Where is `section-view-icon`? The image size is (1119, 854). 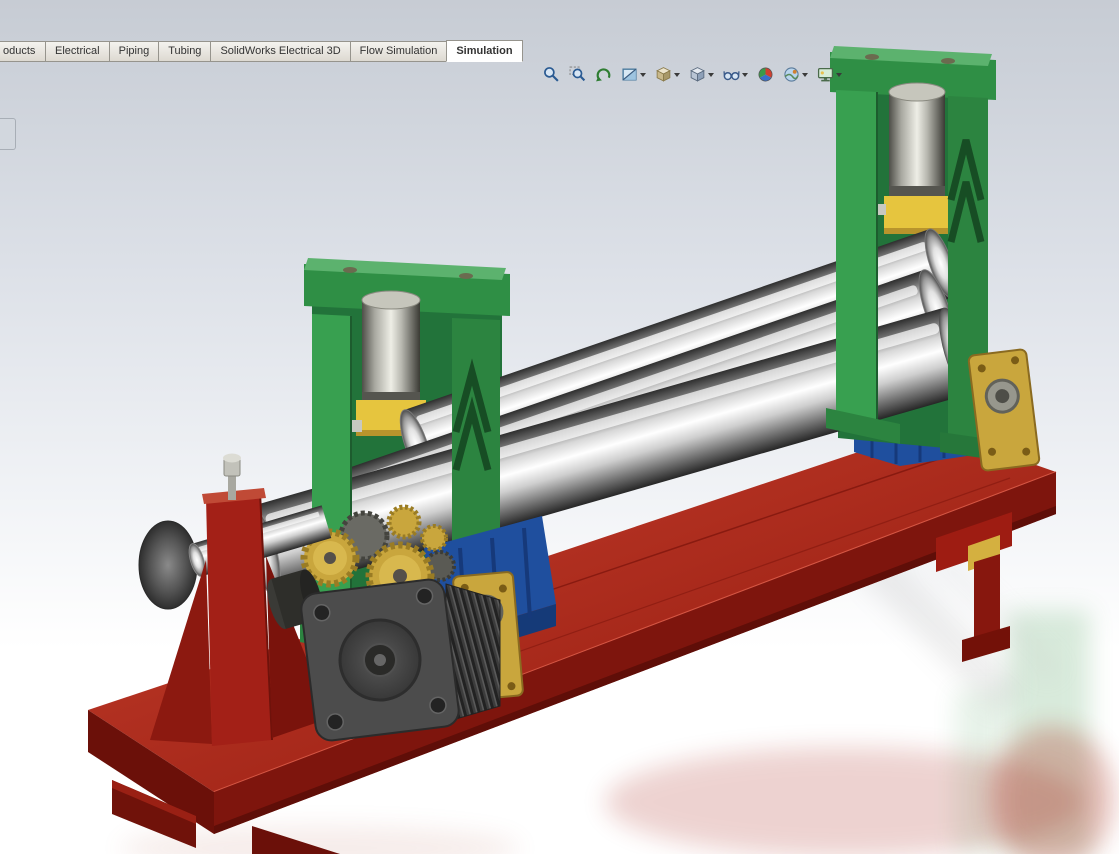
section-view-icon is located at coordinates (629, 74).